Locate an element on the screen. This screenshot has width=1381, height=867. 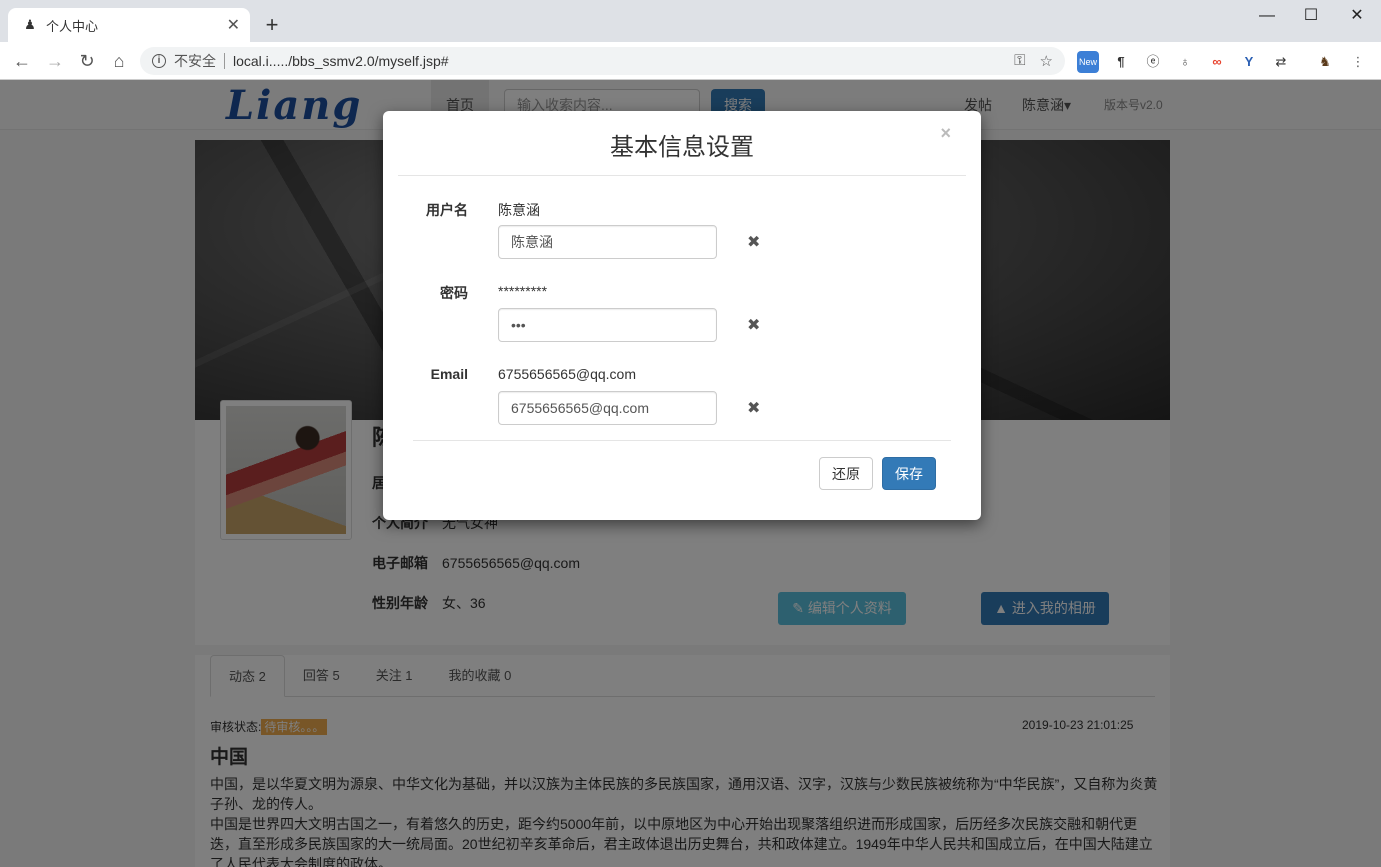
password-current: ********* is located at coordinates (523, 291).